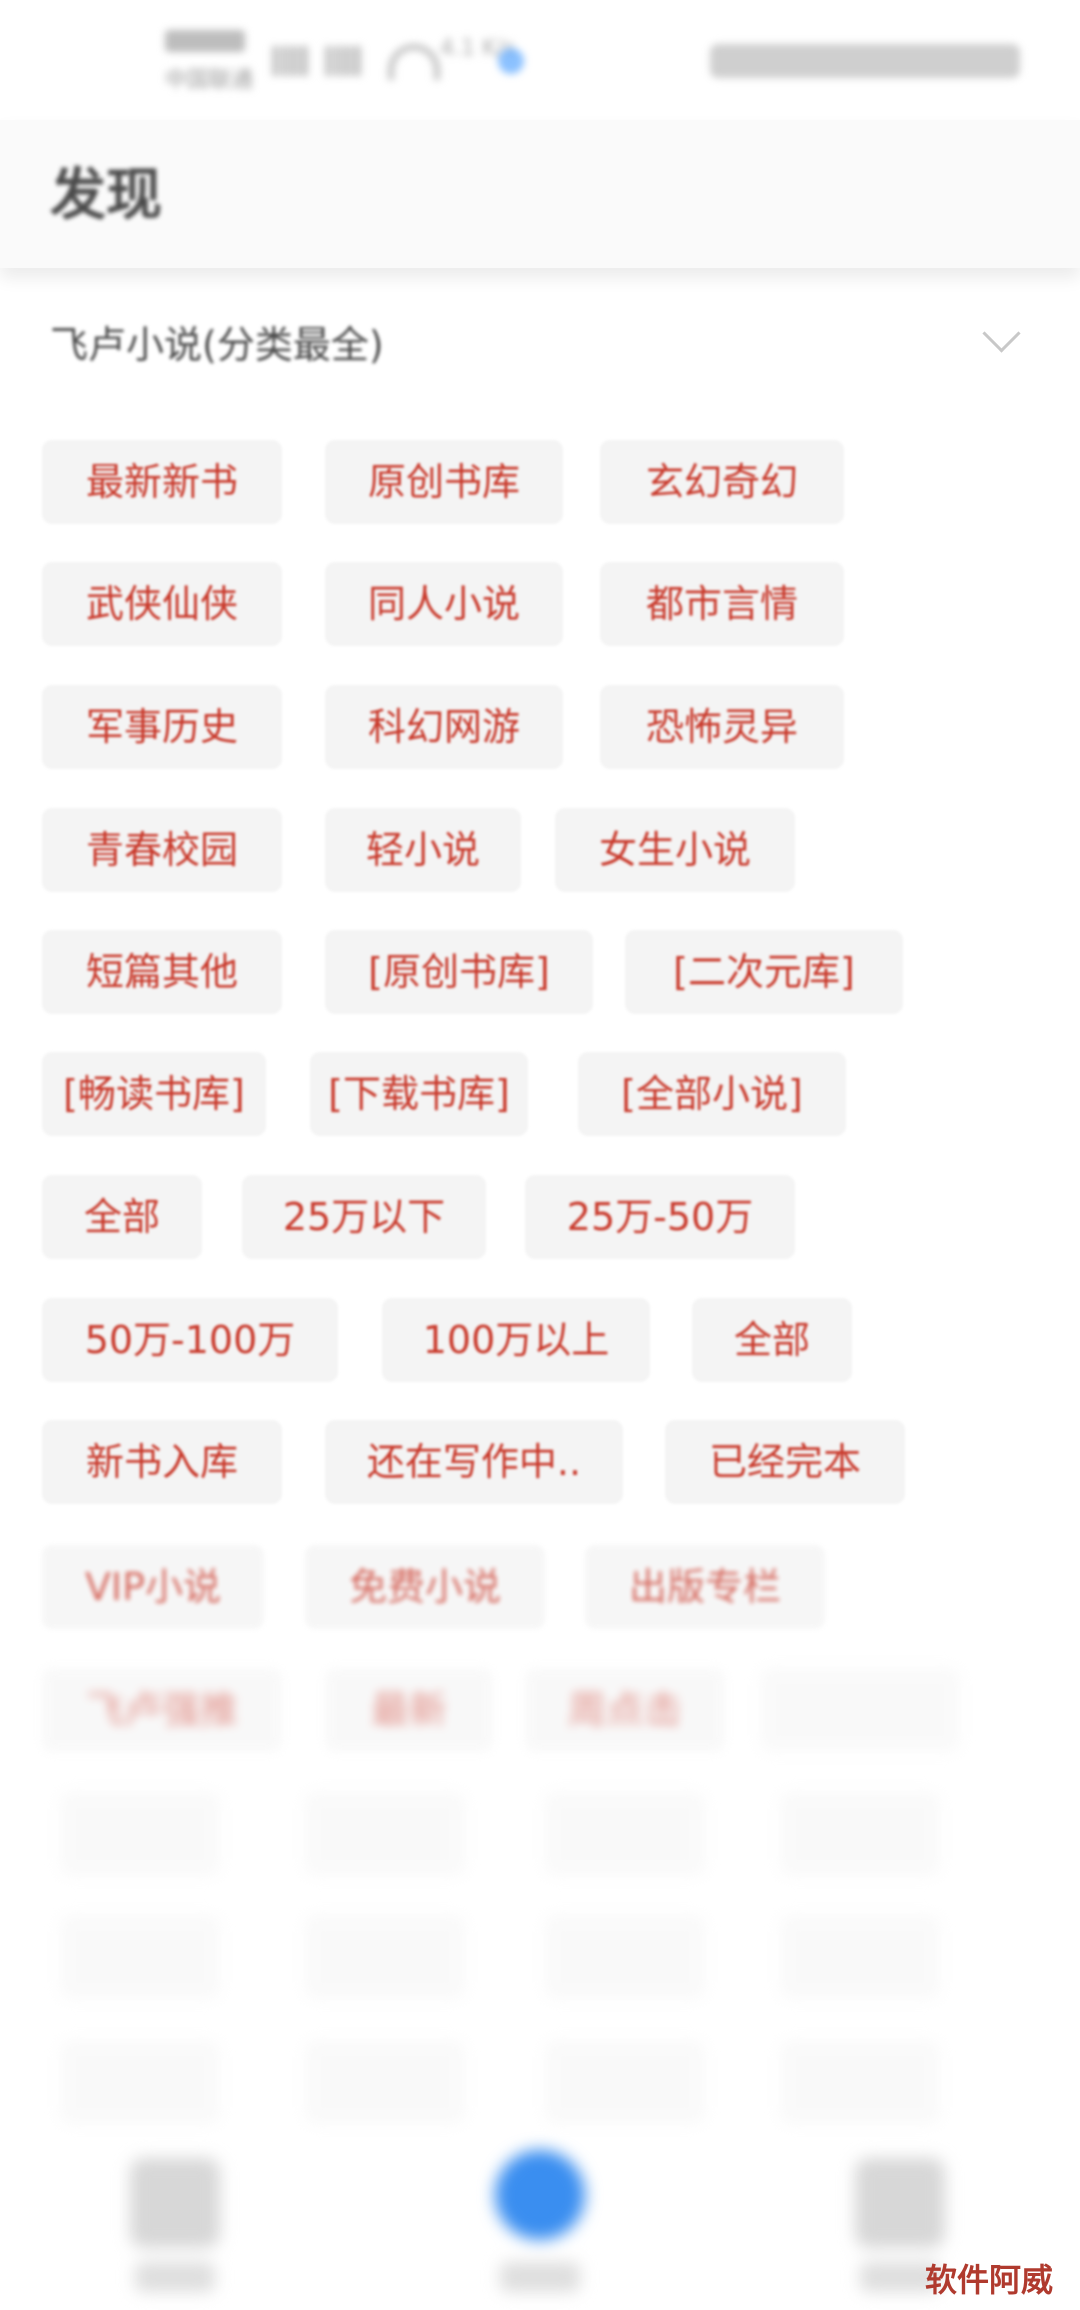  I want to click on category-chip: VIP小说, so click(153, 1587).